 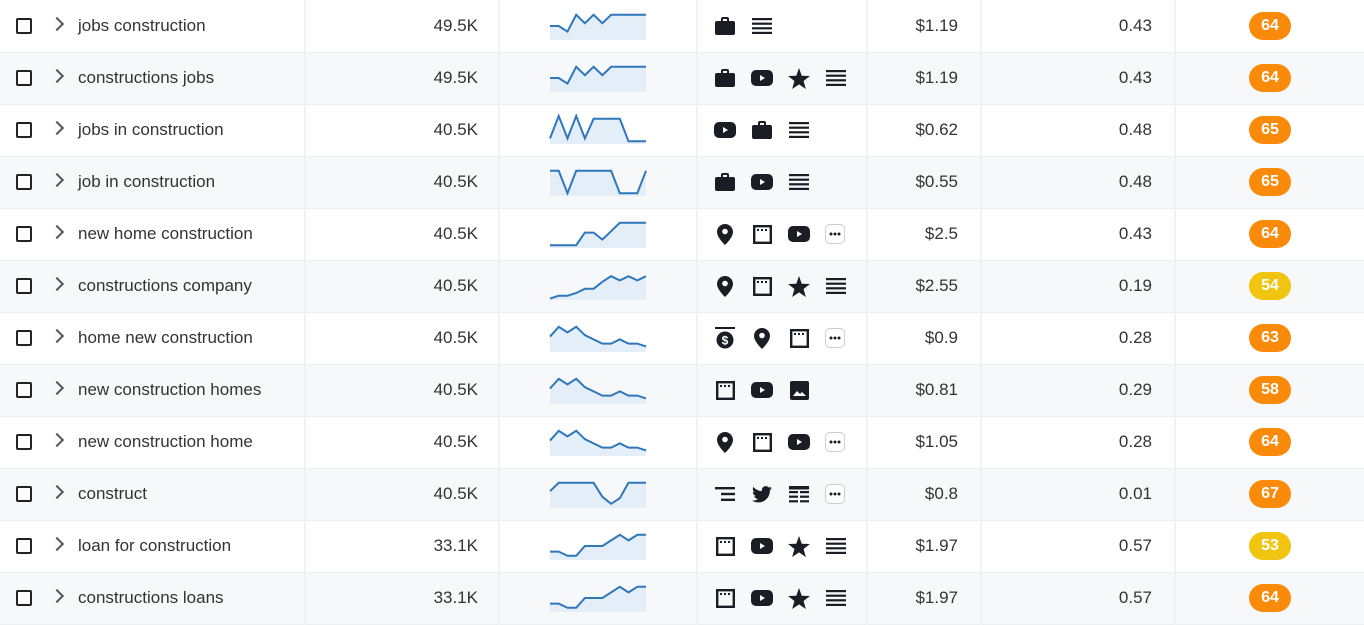 What do you see at coordinates (924, 182) in the screenshot?
I see `cpc-cell: $0.55` at bounding box center [924, 182].